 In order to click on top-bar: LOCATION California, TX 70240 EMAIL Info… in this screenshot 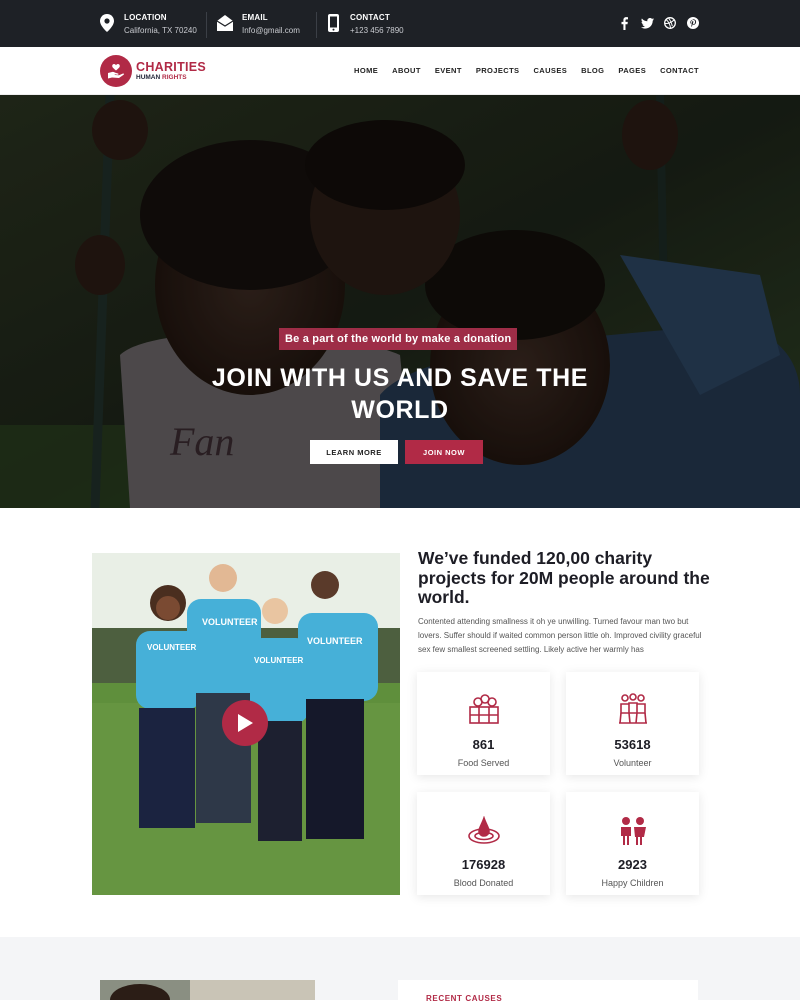, I will do `click(400, 23)`.